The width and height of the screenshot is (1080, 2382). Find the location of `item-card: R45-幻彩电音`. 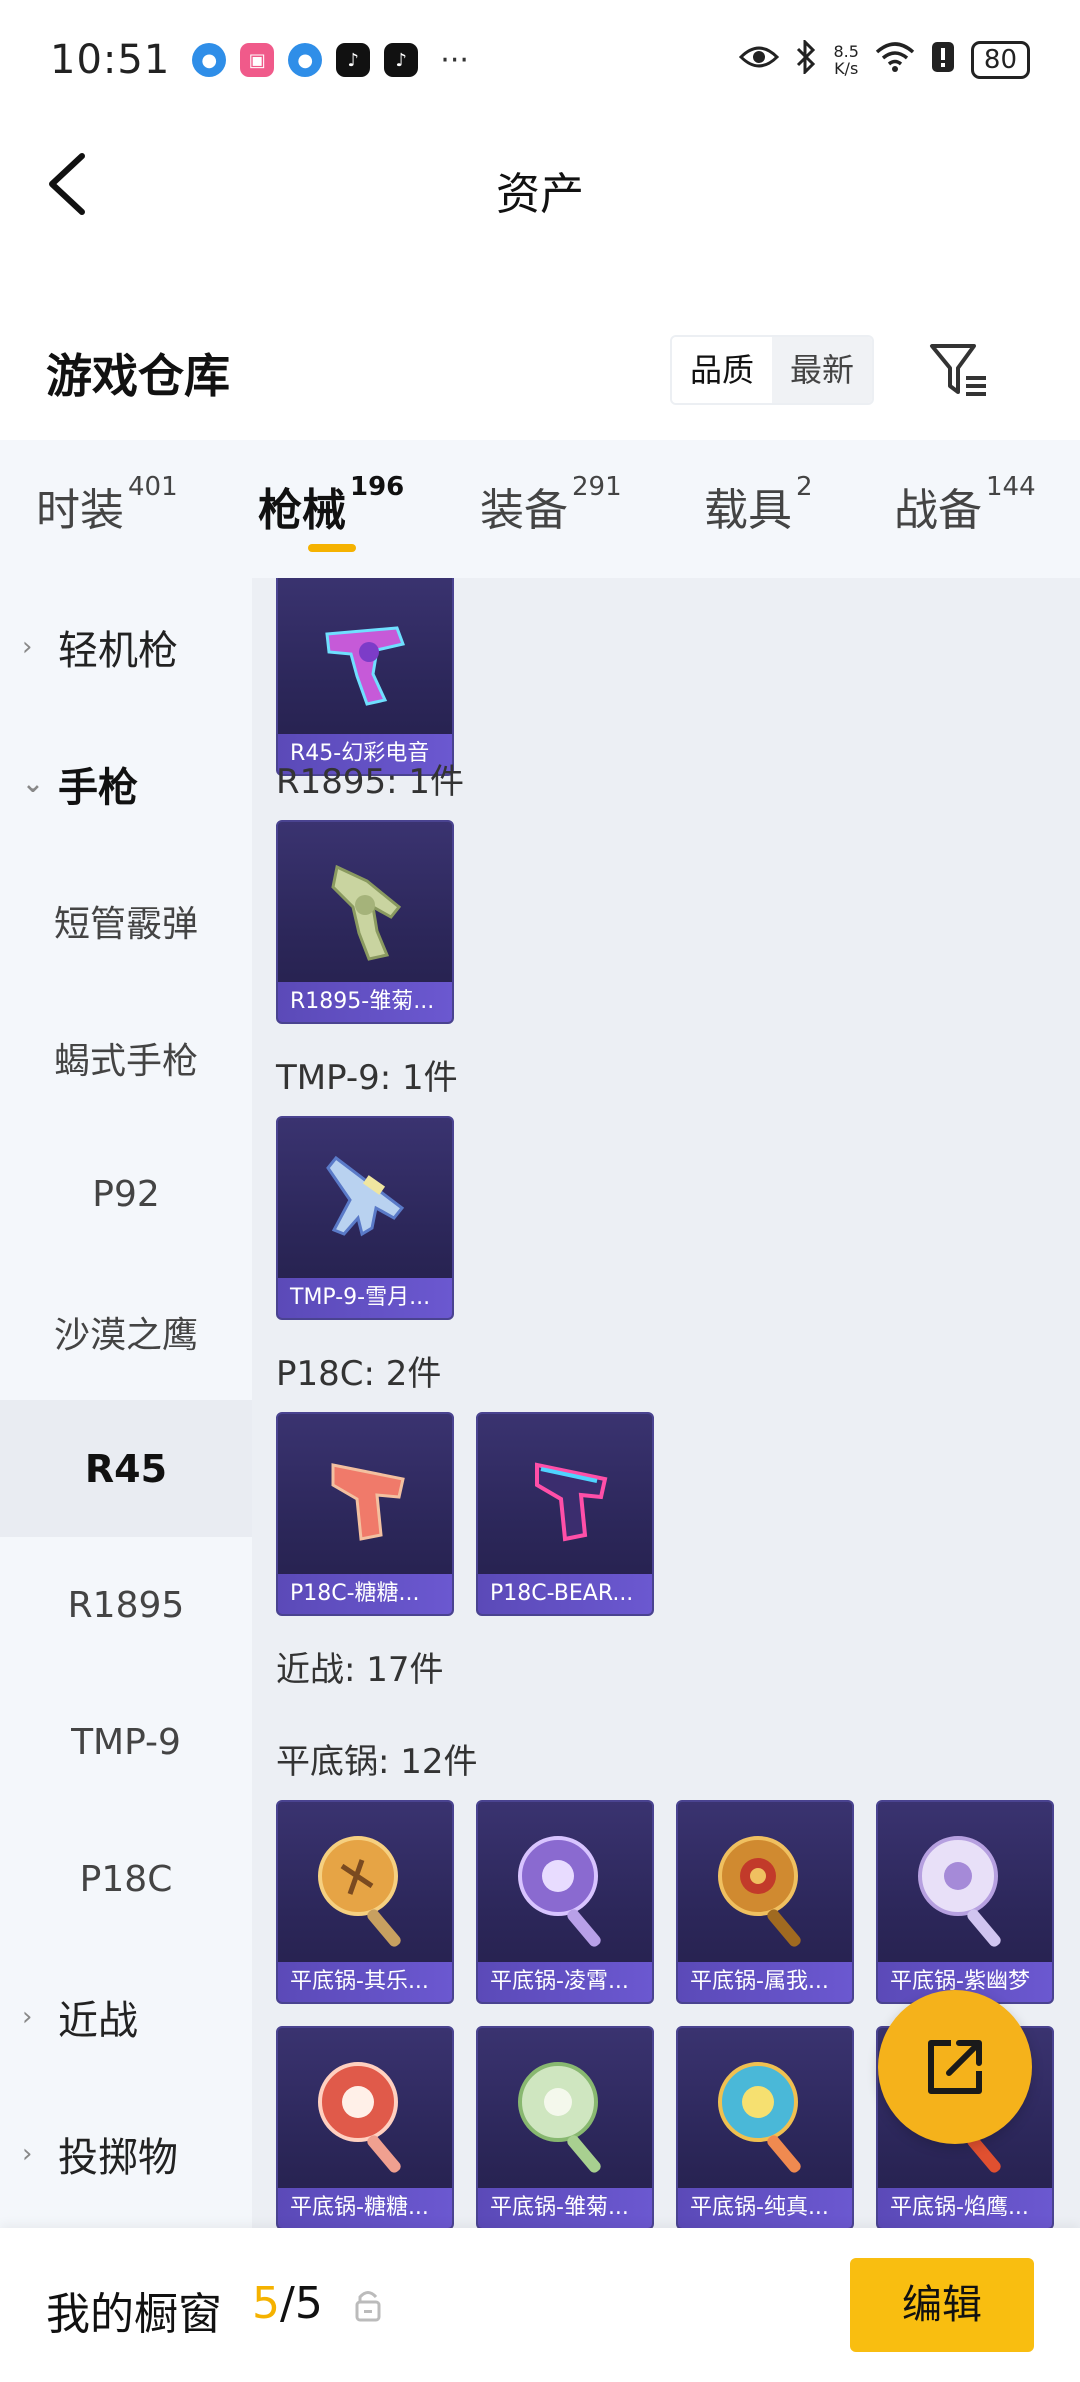

item-card: R45-幻彩电音 is located at coordinates (365, 677).